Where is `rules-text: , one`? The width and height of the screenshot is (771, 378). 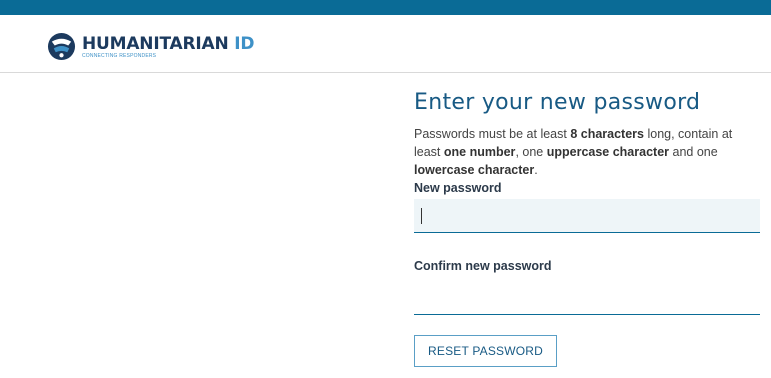 rules-text: , one is located at coordinates (531, 152).